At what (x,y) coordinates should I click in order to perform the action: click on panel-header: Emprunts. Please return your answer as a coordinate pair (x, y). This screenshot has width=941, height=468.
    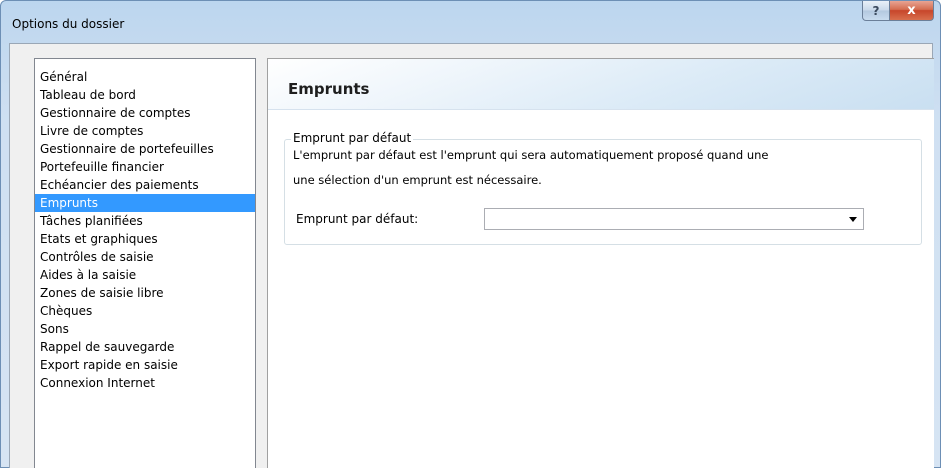
    Looking at the image, I should click on (601, 84).